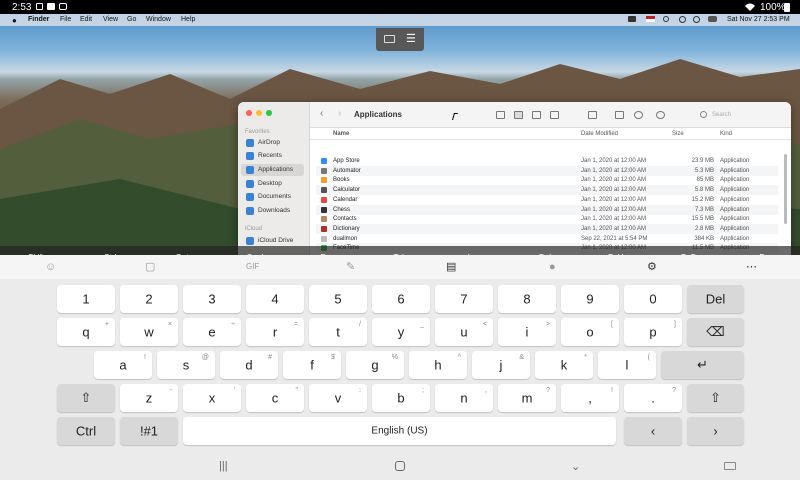 This screenshot has height=480, width=800. I want to click on key-o: o[, so click(590, 332).